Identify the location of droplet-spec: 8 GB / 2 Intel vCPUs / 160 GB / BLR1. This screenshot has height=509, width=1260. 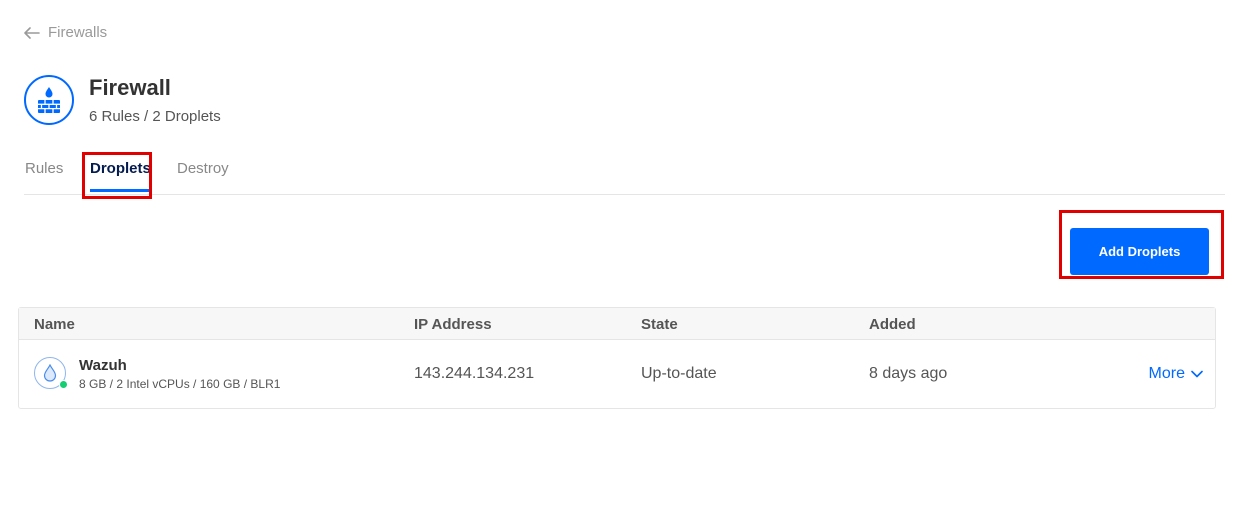
(180, 384).